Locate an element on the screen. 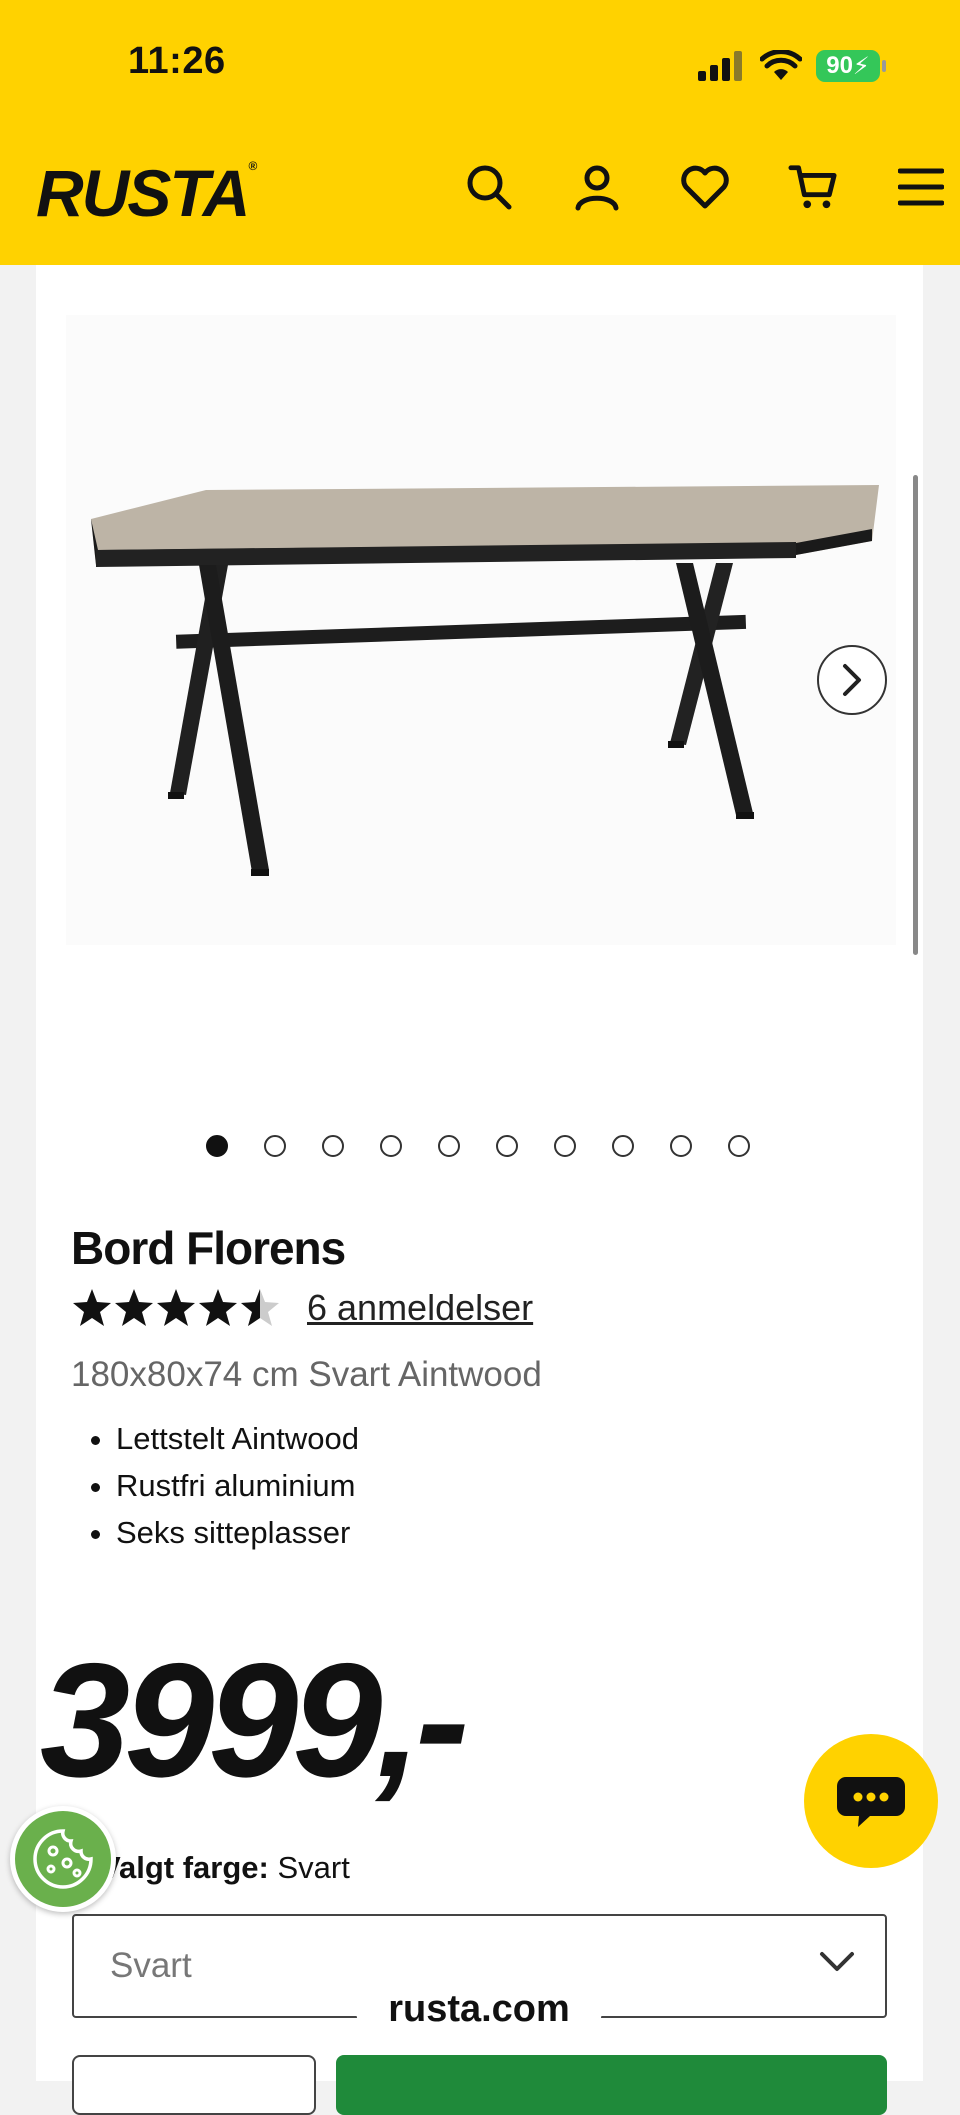  cart-icon is located at coordinates (813, 187).